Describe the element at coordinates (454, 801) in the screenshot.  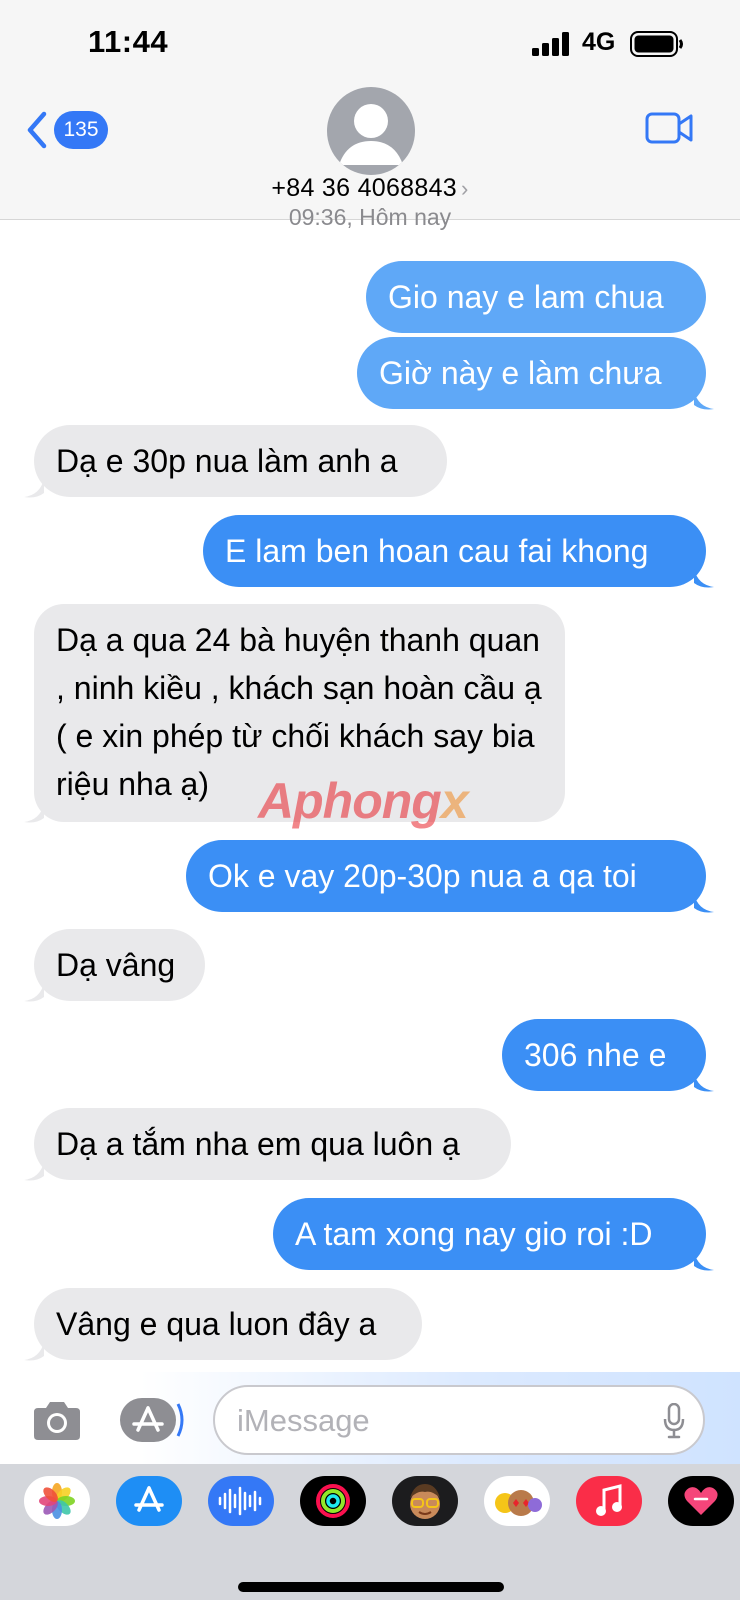
I see `watermark-accent: x` at that location.